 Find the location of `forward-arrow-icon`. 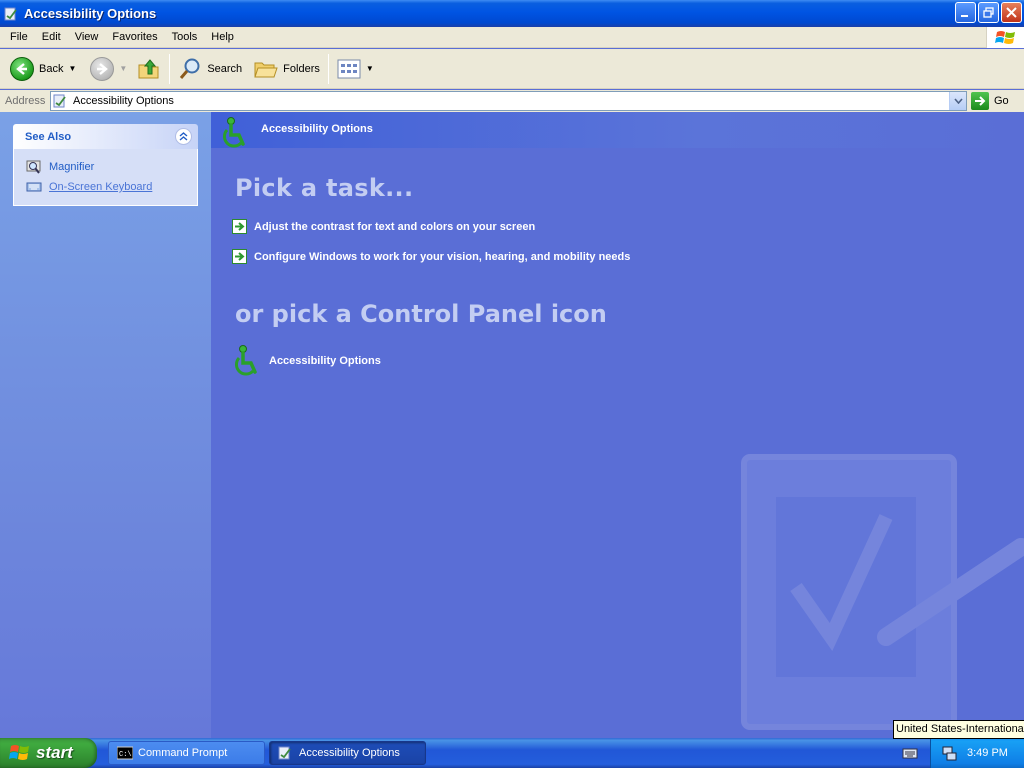

forward-arrow-icon is located at coordinates (102, 68).